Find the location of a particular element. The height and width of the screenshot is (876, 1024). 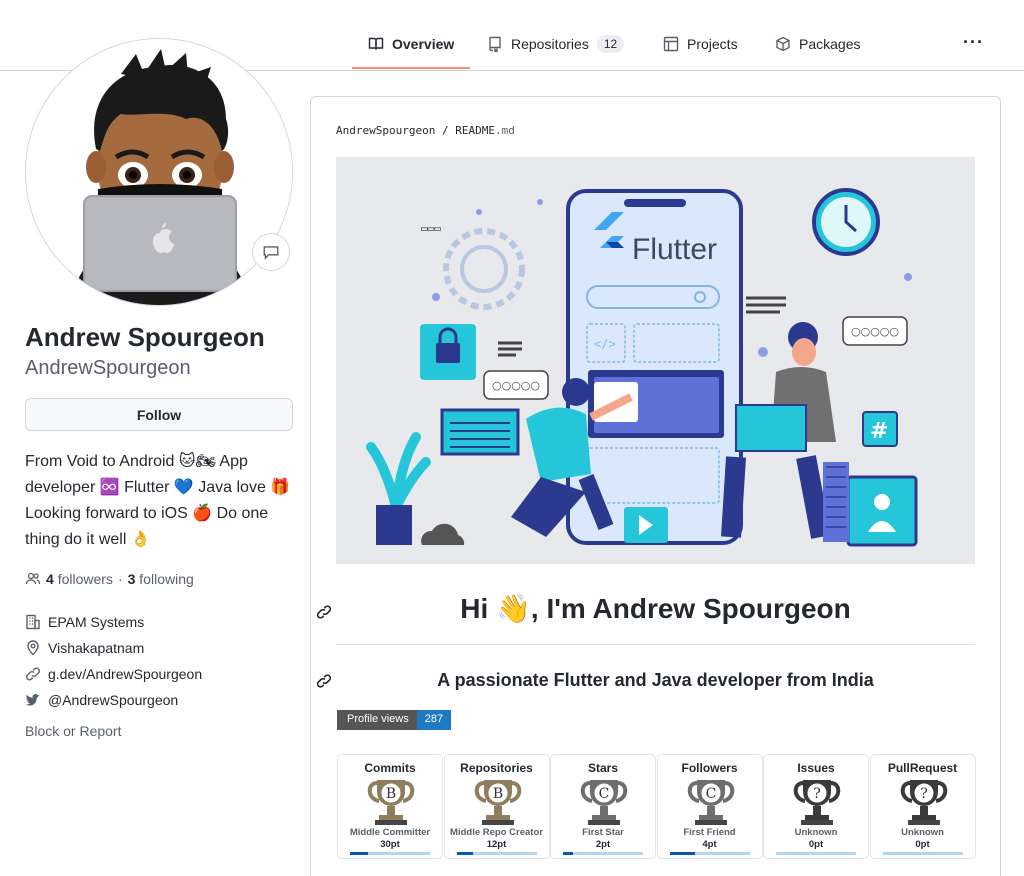

trophy-rank-name: First Star is located at coordinates (603, 832).